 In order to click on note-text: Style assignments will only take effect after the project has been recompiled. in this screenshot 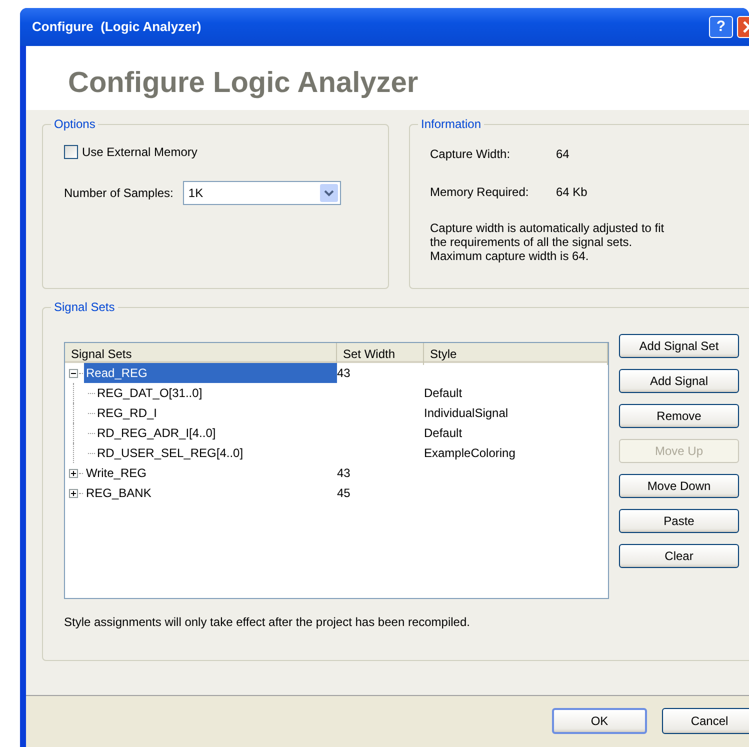, I will do `click(267, 622)`.